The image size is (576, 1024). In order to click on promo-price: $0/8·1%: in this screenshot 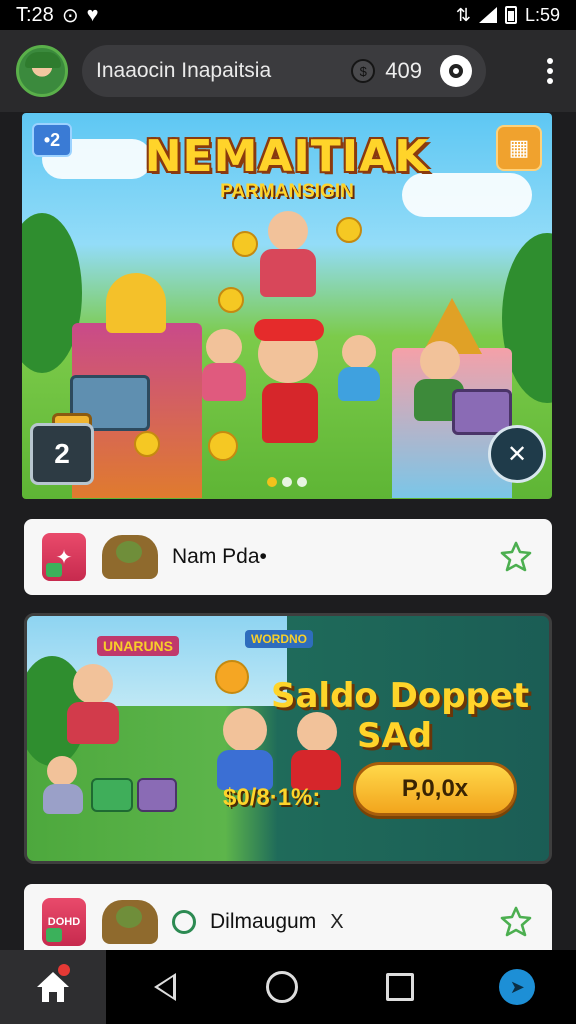, I will do `click(272, 797)`.